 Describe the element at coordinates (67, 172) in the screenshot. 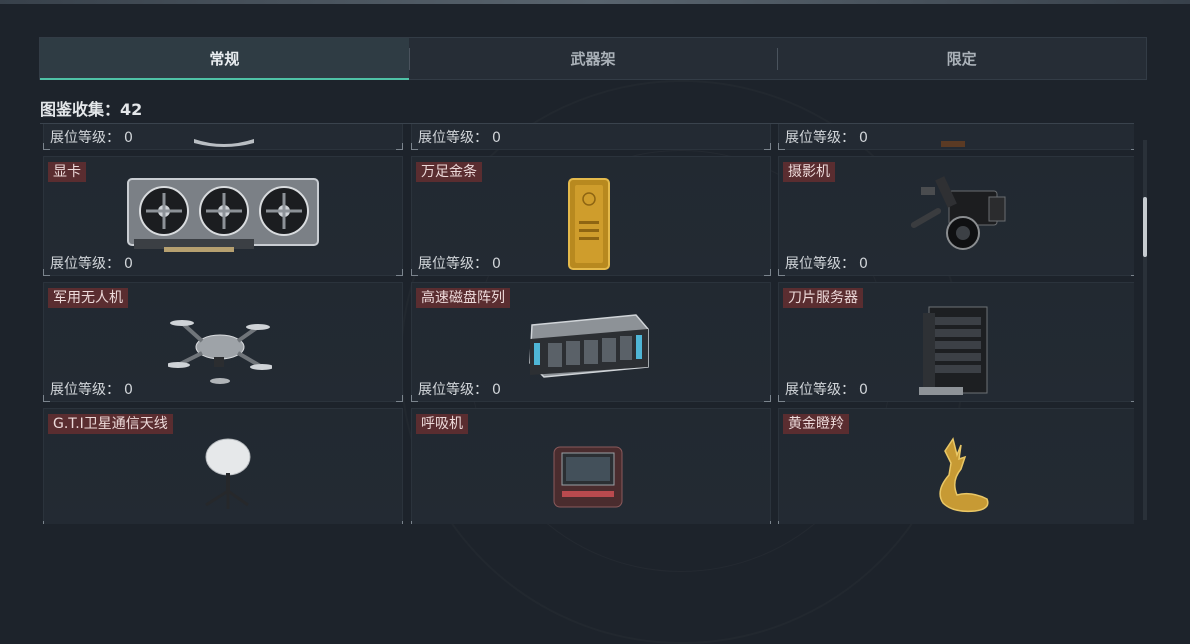

I see `item-name: 显卡` at that location.